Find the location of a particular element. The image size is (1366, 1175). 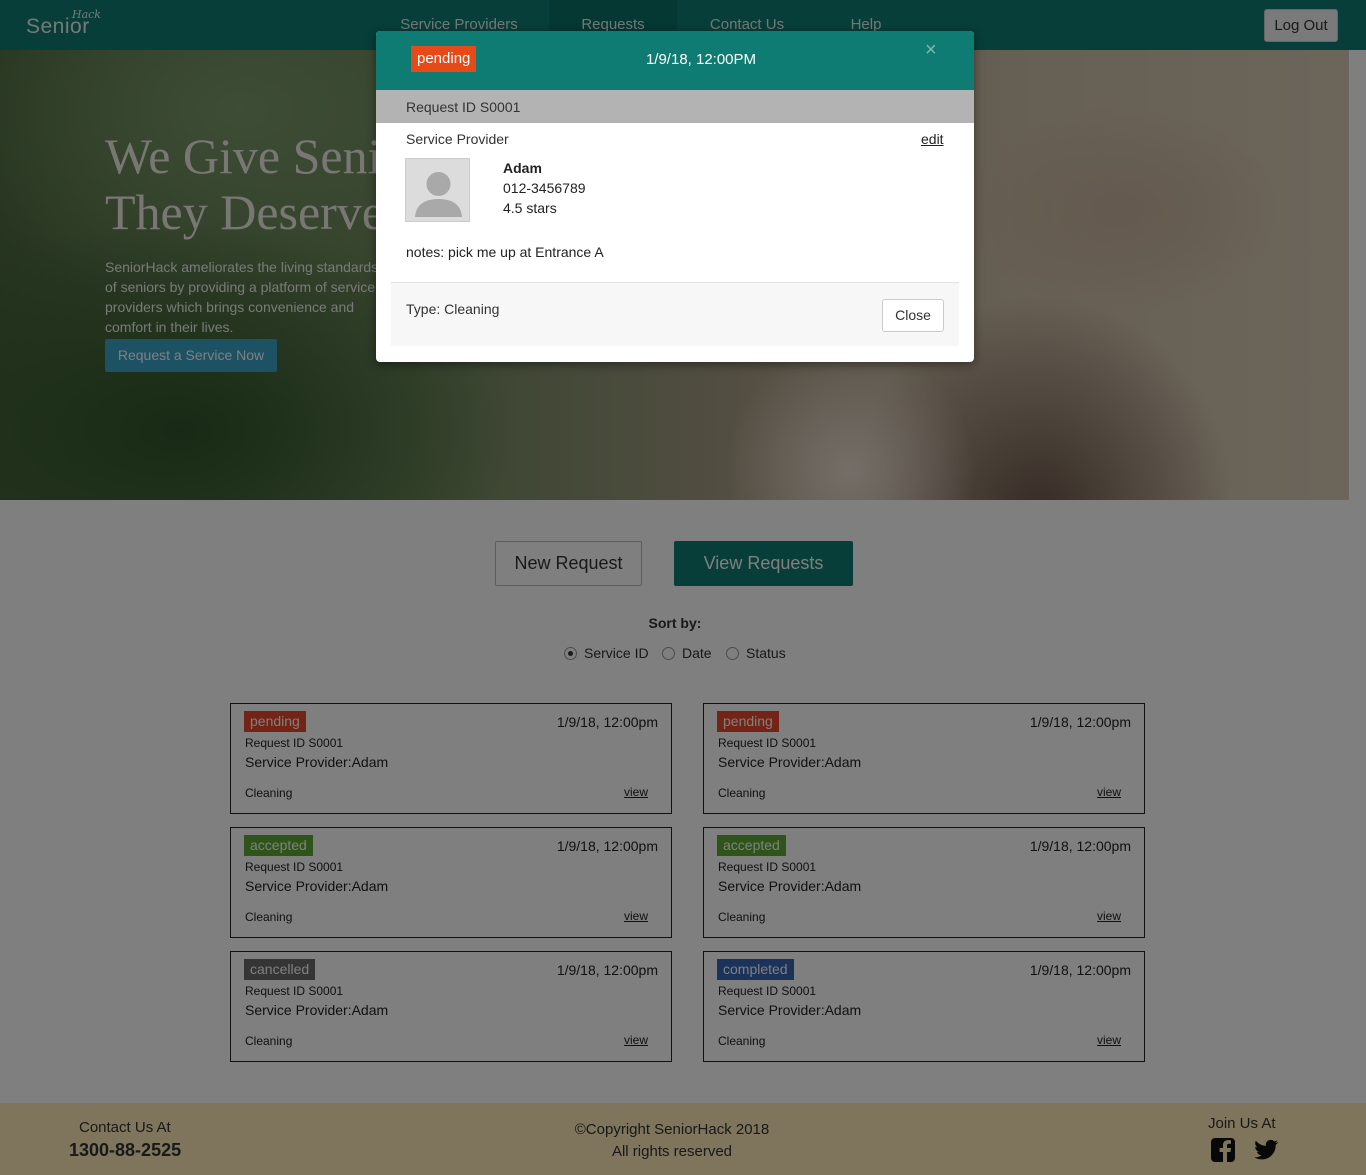

modal-header: pending 1/9/18, 12:00PM × is located at coordinates (675, 60).